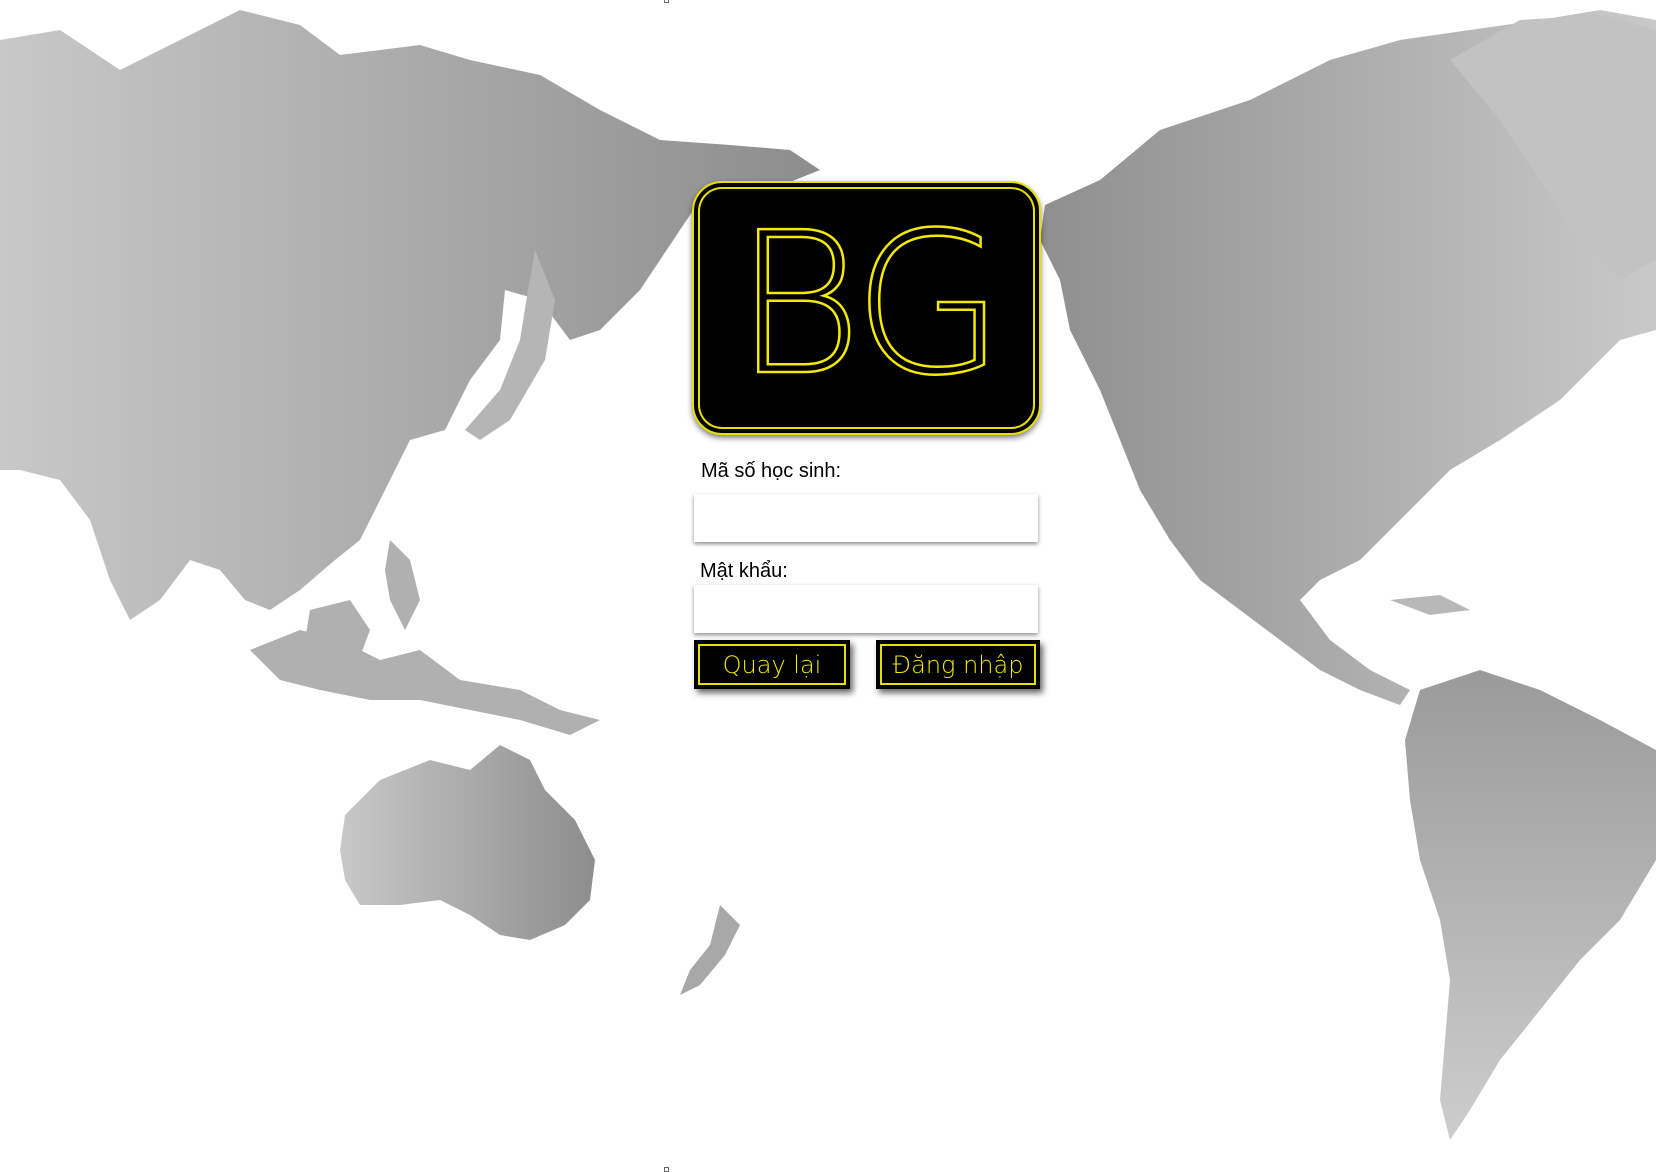 The width and height of the screenshot is (1656, 1172). I want to click on app-logo: BG, so click(866, 308).